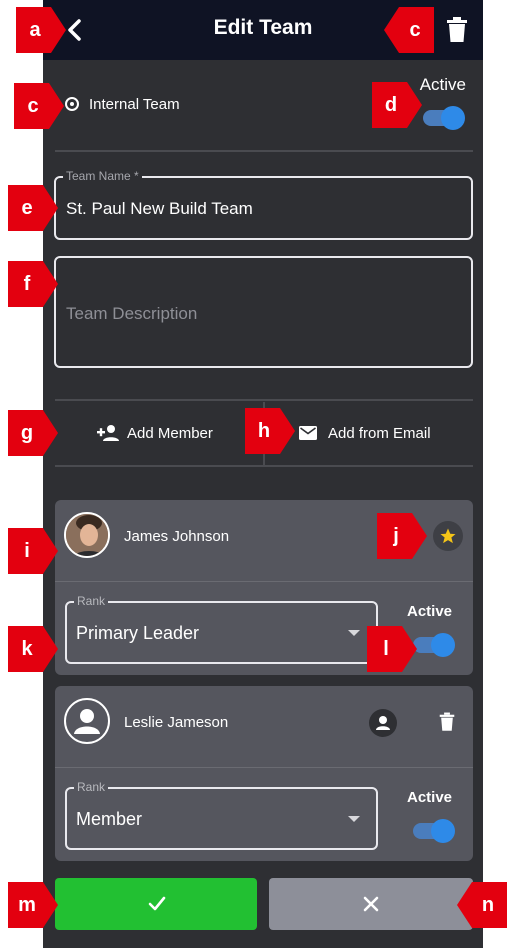 This screenshot has height=948, width=510. What do you see at coordinates (159, 208) in the screenshot?
I see `team-name-value: St. Paul New Build Team` at bounding box center [159, 208].